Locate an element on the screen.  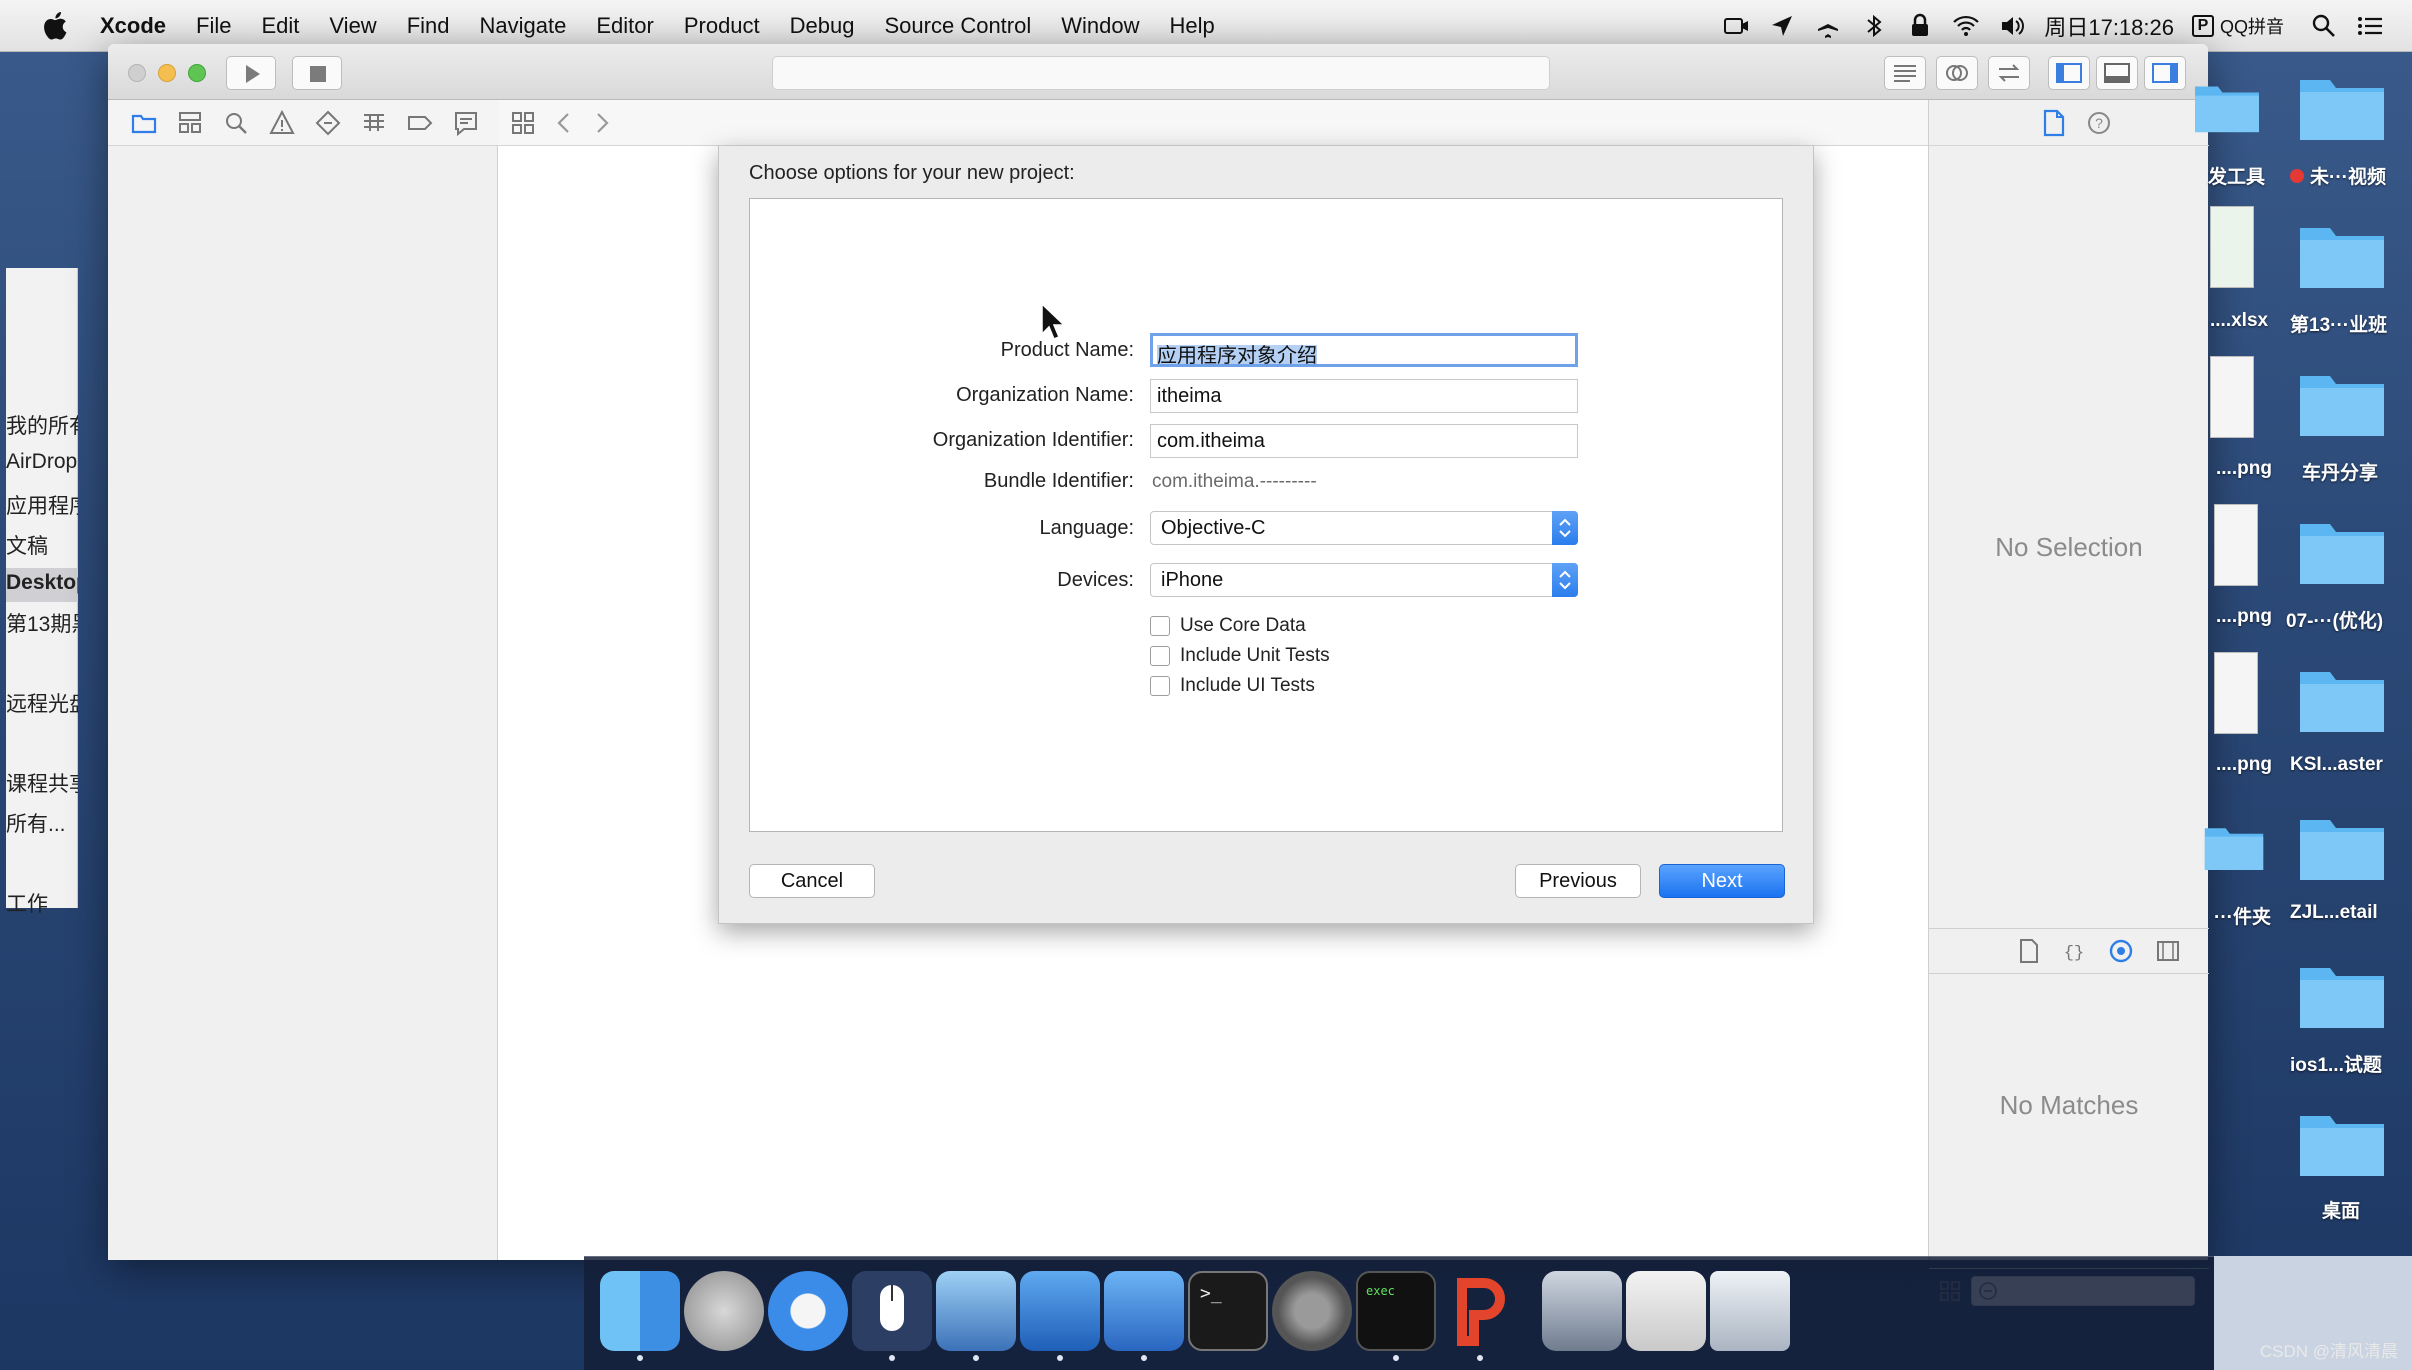
instruments-icon is located at coordinates (1144, 1311).